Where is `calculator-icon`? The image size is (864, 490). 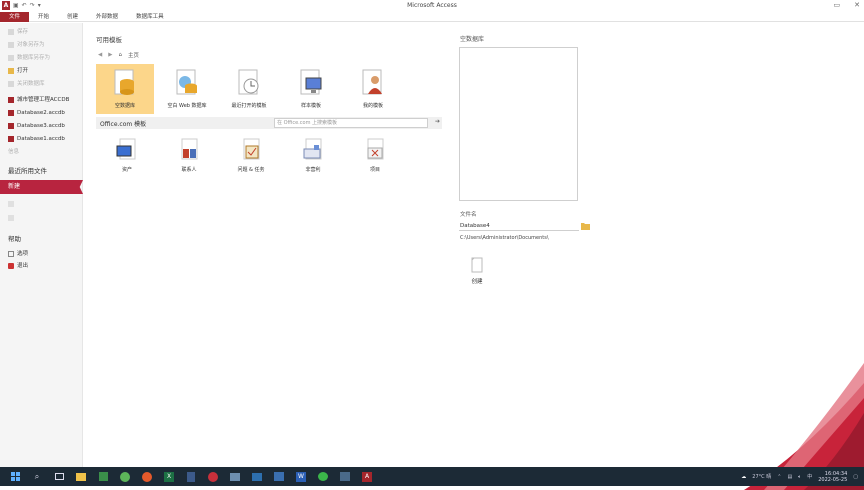 calculator-icon is located at coordinates (191, 477).